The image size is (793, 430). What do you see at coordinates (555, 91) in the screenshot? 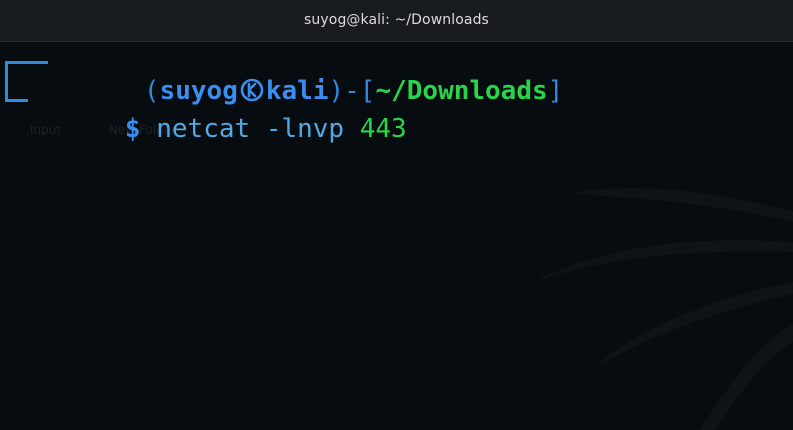
I see `prompt-close-bracket: ]` at bounding box center [555, 91].